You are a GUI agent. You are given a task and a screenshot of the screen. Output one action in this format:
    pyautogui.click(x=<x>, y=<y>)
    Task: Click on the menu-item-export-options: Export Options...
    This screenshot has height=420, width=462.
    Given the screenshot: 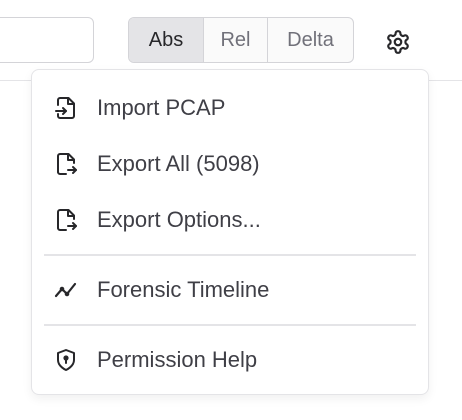 What is the action you would take?
    pyautogui.click(x=230, y=220)
    